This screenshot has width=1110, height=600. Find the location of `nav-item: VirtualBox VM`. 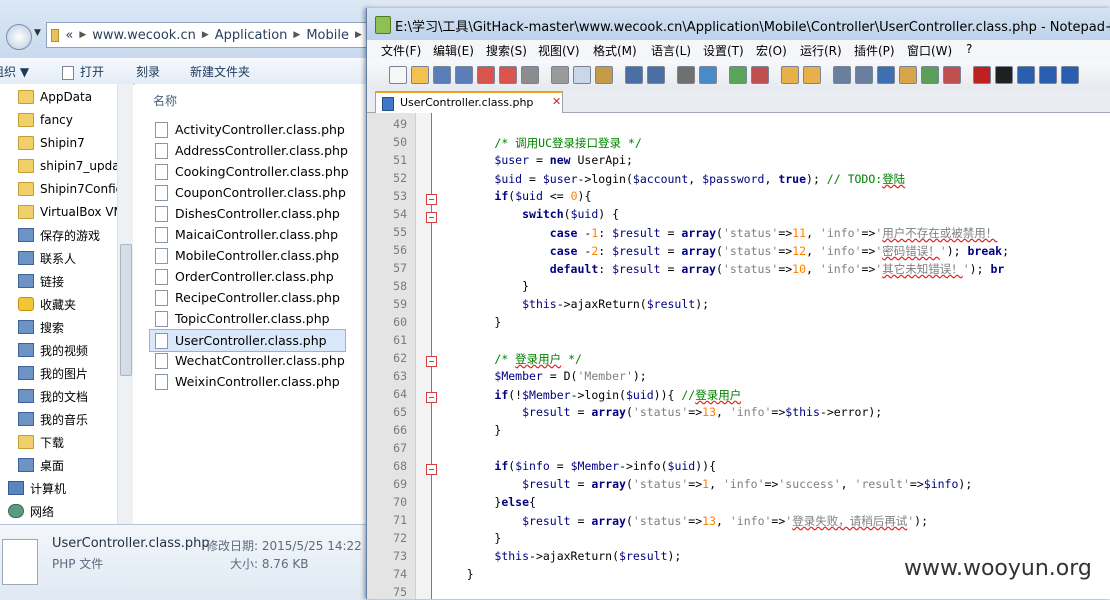

nav-item: VirtualBox VM is located at coordinates (66, 212).